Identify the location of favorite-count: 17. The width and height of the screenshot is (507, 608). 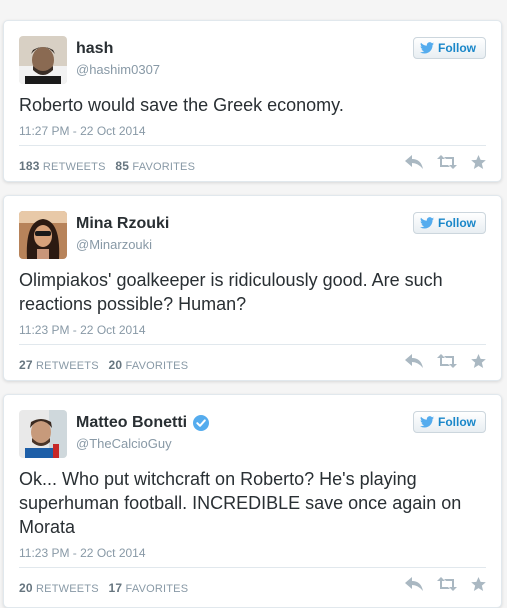
(116, 588).